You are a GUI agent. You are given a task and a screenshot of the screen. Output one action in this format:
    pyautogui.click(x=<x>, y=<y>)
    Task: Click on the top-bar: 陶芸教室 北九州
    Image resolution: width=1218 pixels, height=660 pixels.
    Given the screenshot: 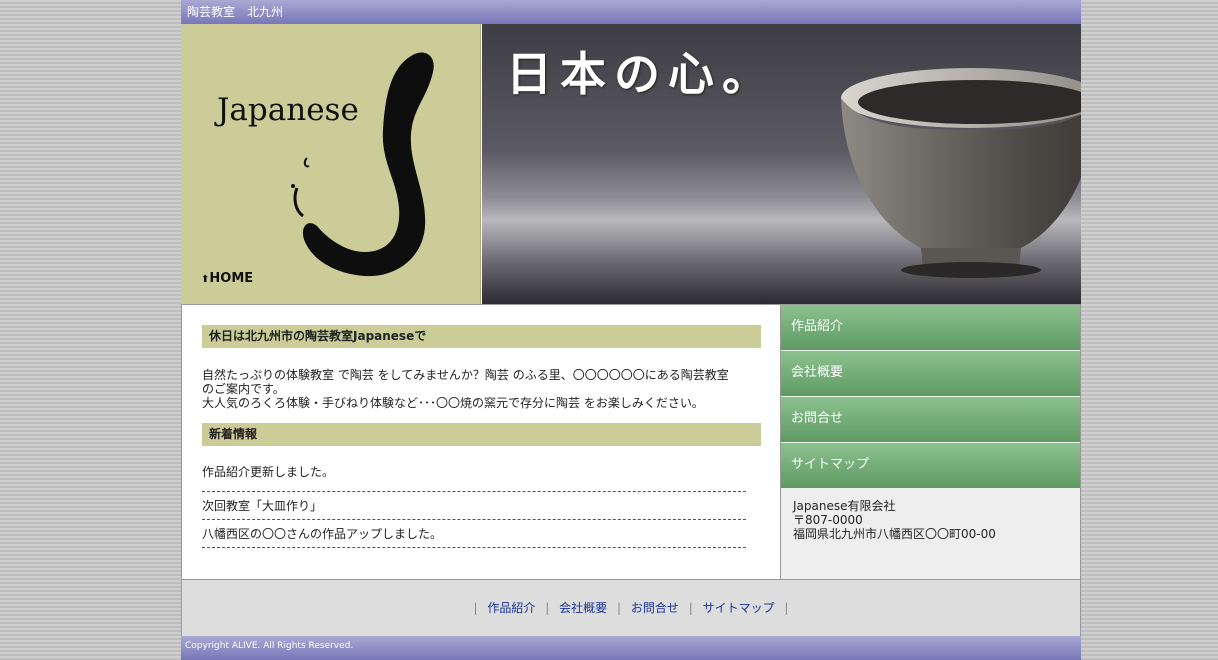 What is the action you would take?
    pyautogui.click(x=631, y=12)
    